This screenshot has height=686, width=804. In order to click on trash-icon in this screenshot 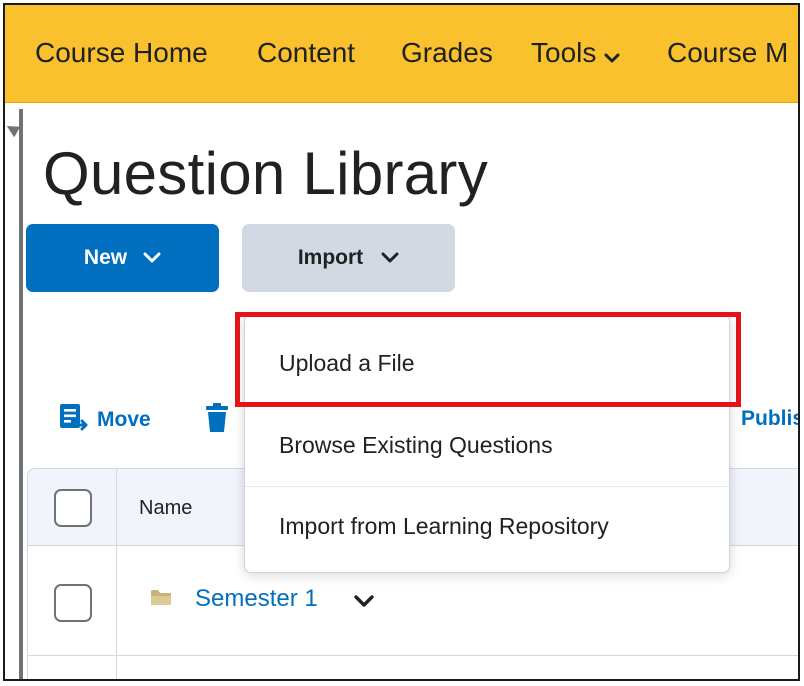, I will do `click(217, 420)`.